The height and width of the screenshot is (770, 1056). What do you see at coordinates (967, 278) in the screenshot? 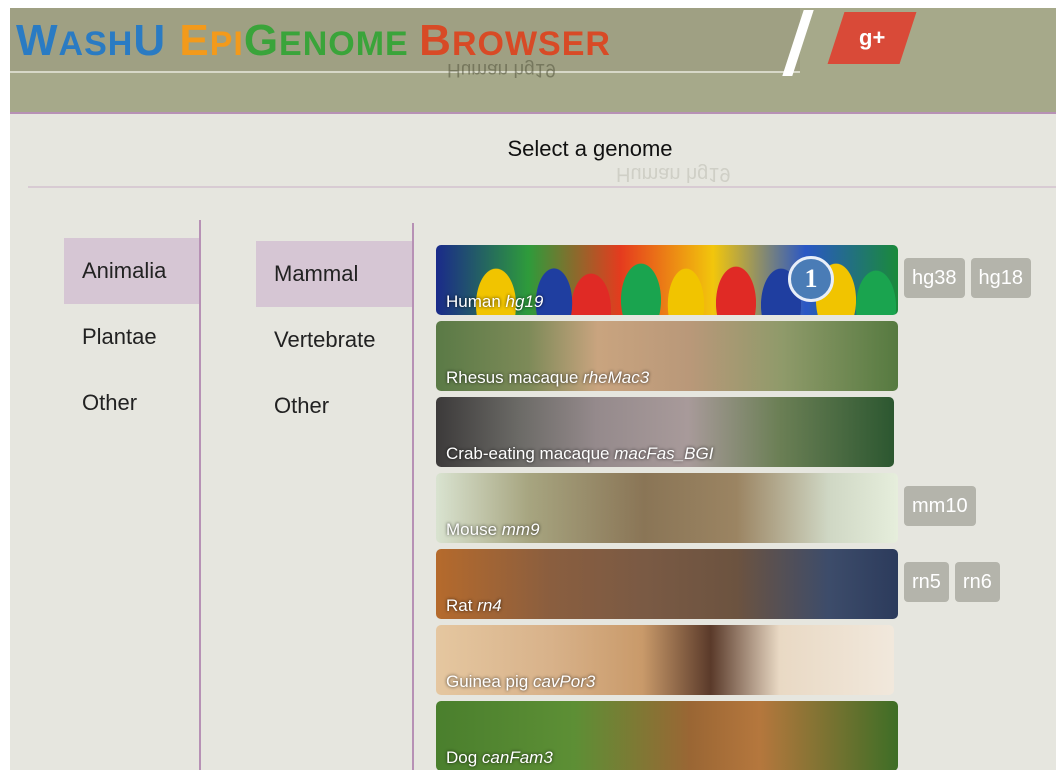
I see `alt-build-group: hg38 hg18` at bounding box center [967, 278].